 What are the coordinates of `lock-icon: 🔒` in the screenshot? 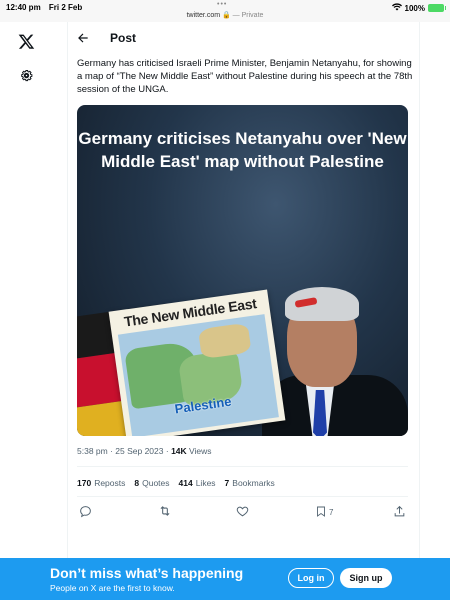 It's located at (226, 15).